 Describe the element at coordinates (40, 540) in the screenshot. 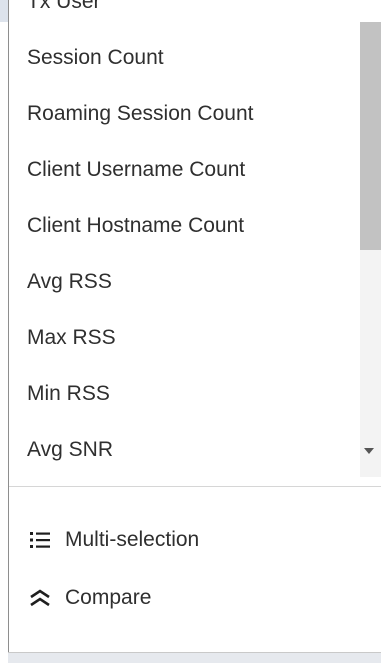

I see `list-icon` at that location.